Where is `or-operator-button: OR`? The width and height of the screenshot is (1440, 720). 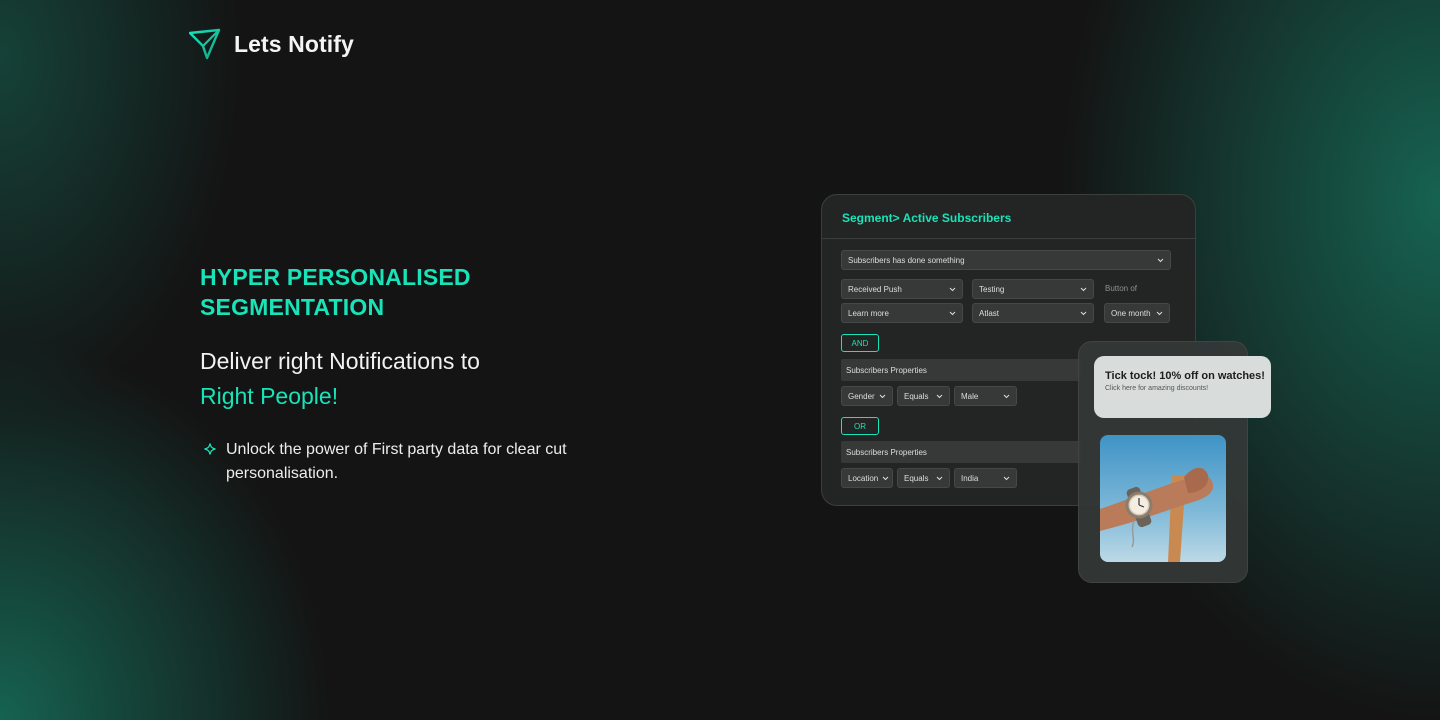
or-operator-button: OR is located at coordinates (860, 426).